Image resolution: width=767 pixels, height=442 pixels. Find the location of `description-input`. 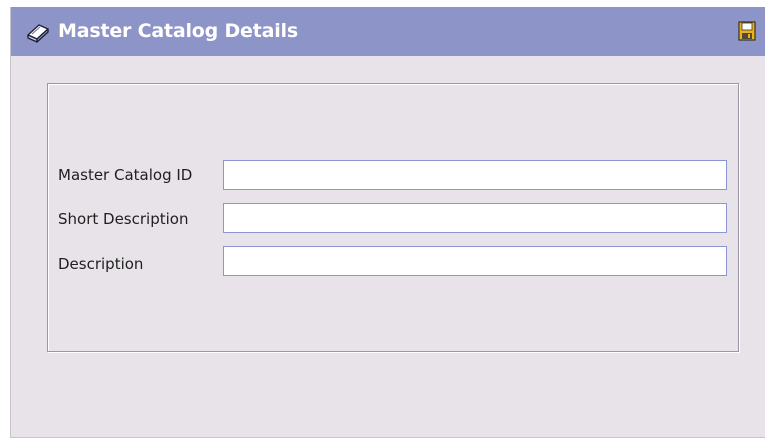

description-input is located at coordinates (475, 261).